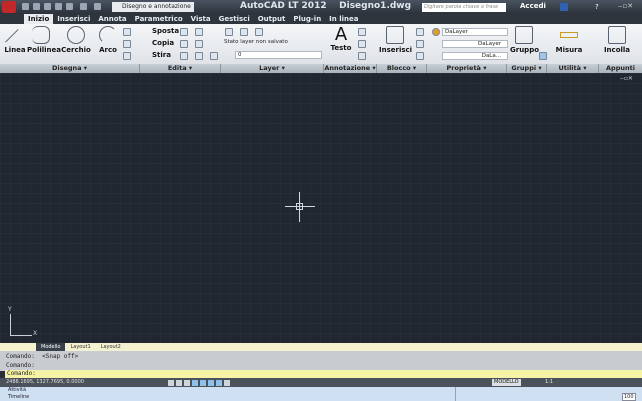 Image resolution: width=642 pixels, height=401 pixels. What do you see at coordinates (272, 43) in the screenshot?
I see `layer-state-dropdown: Stato layer non salvato` at bounding box center [272, 43].